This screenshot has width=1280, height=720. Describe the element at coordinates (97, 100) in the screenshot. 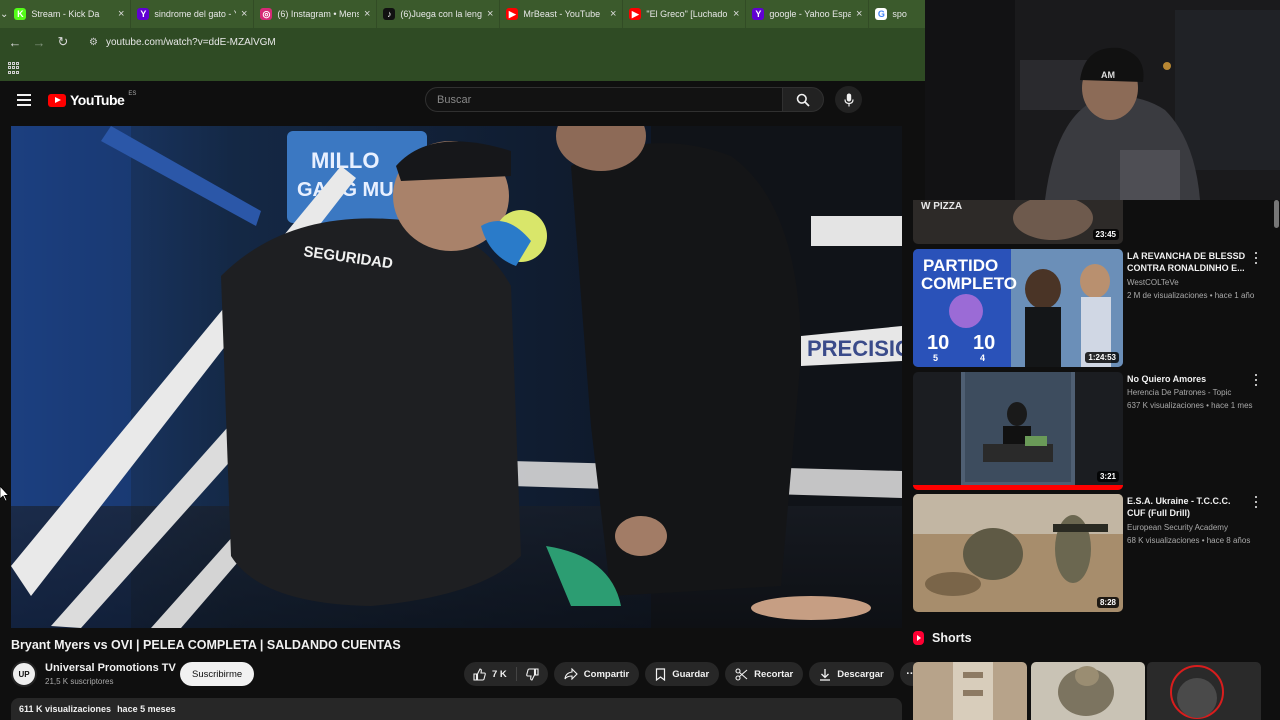

I see `logo-text: YouTube` at that location.